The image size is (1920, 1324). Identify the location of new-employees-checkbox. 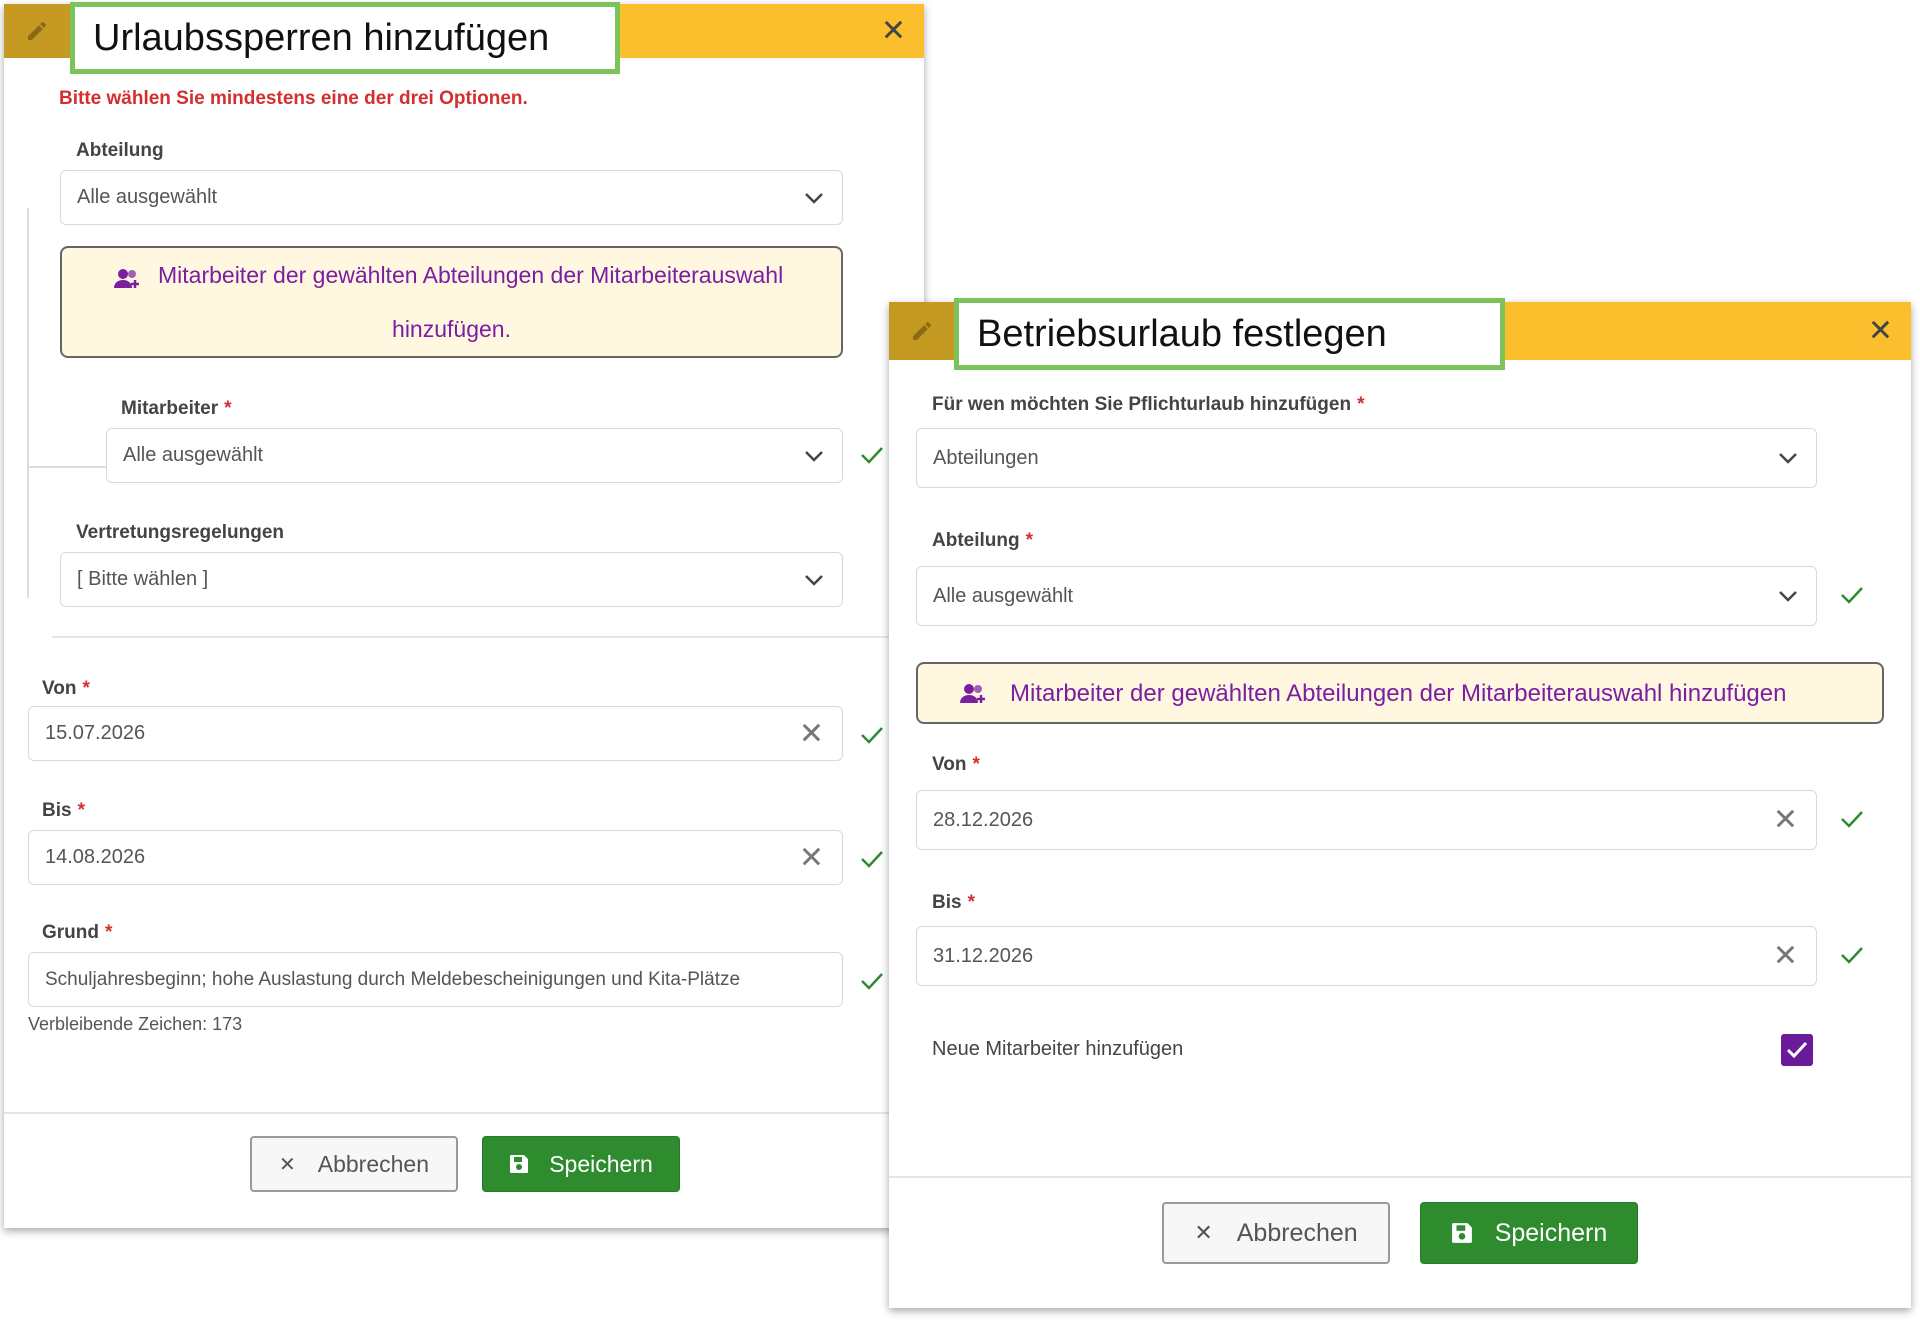
(1797, 1050).